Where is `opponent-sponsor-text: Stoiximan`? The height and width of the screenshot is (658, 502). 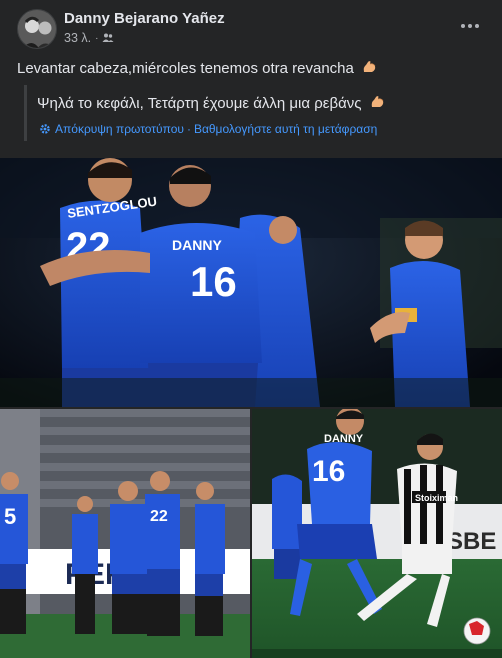 opponent-sponsor-text: Stoiximan is located at coordinates (436, 498).